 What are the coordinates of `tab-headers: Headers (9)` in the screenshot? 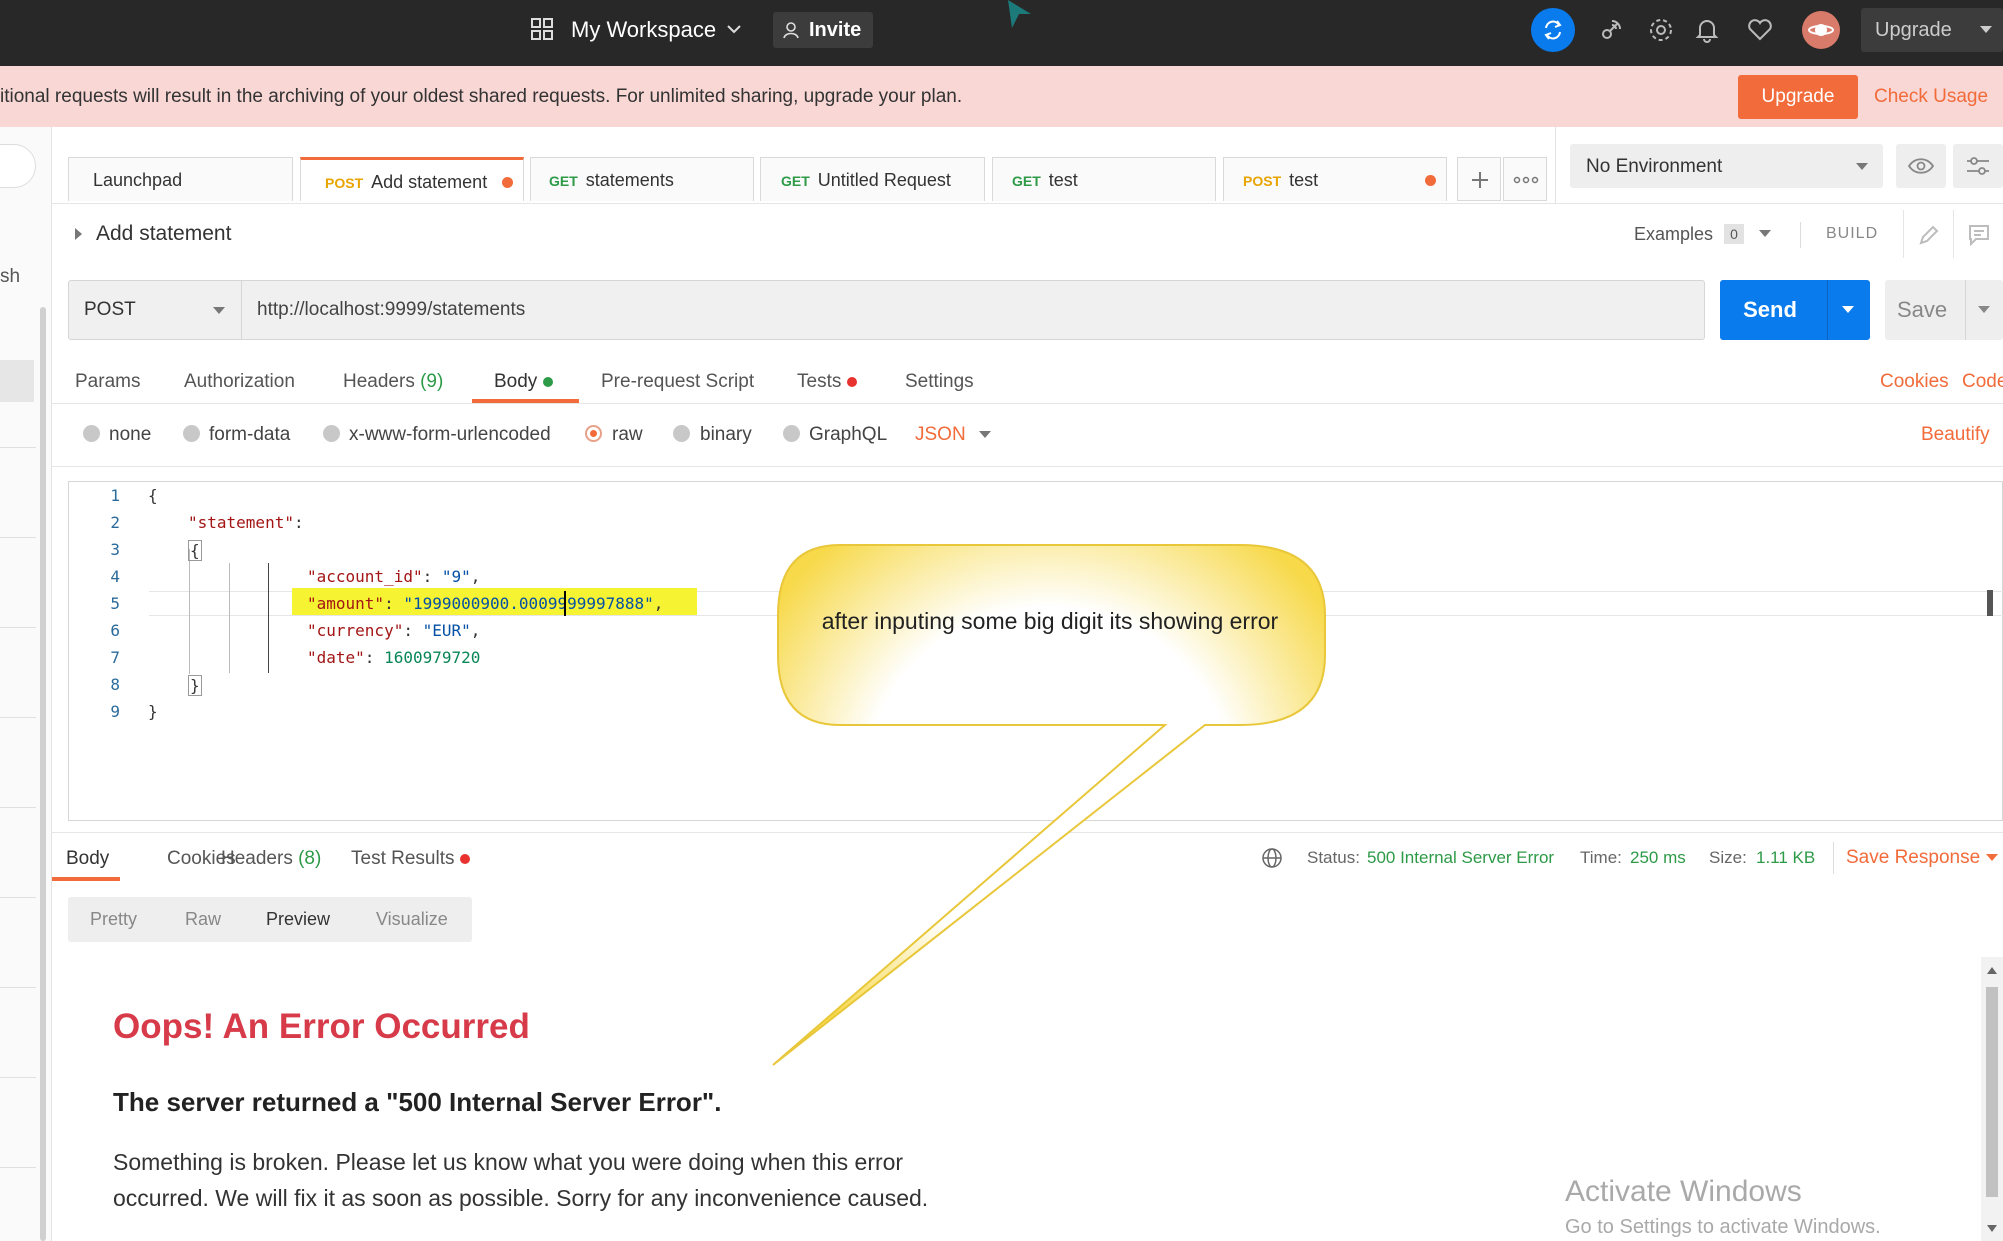 It's located at (393, 382).